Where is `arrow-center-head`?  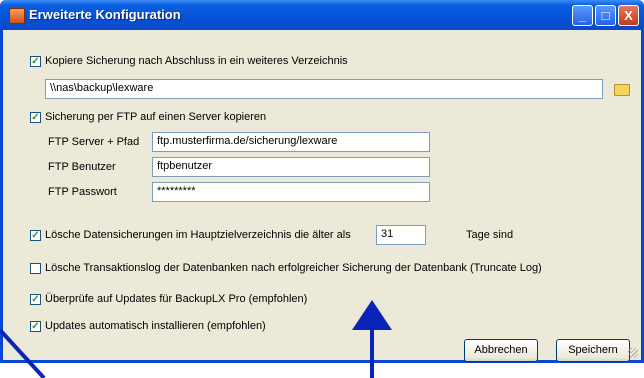 arrow-center-head is located at coordinates (372, 315).